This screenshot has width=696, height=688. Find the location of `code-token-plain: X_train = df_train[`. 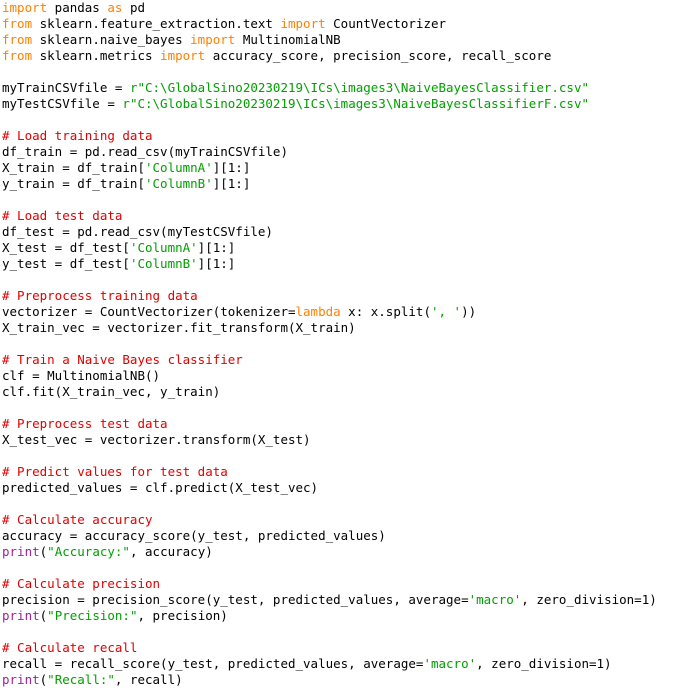

code-token-plain: X_train = df_train[ is located at coordinates (73, 167).